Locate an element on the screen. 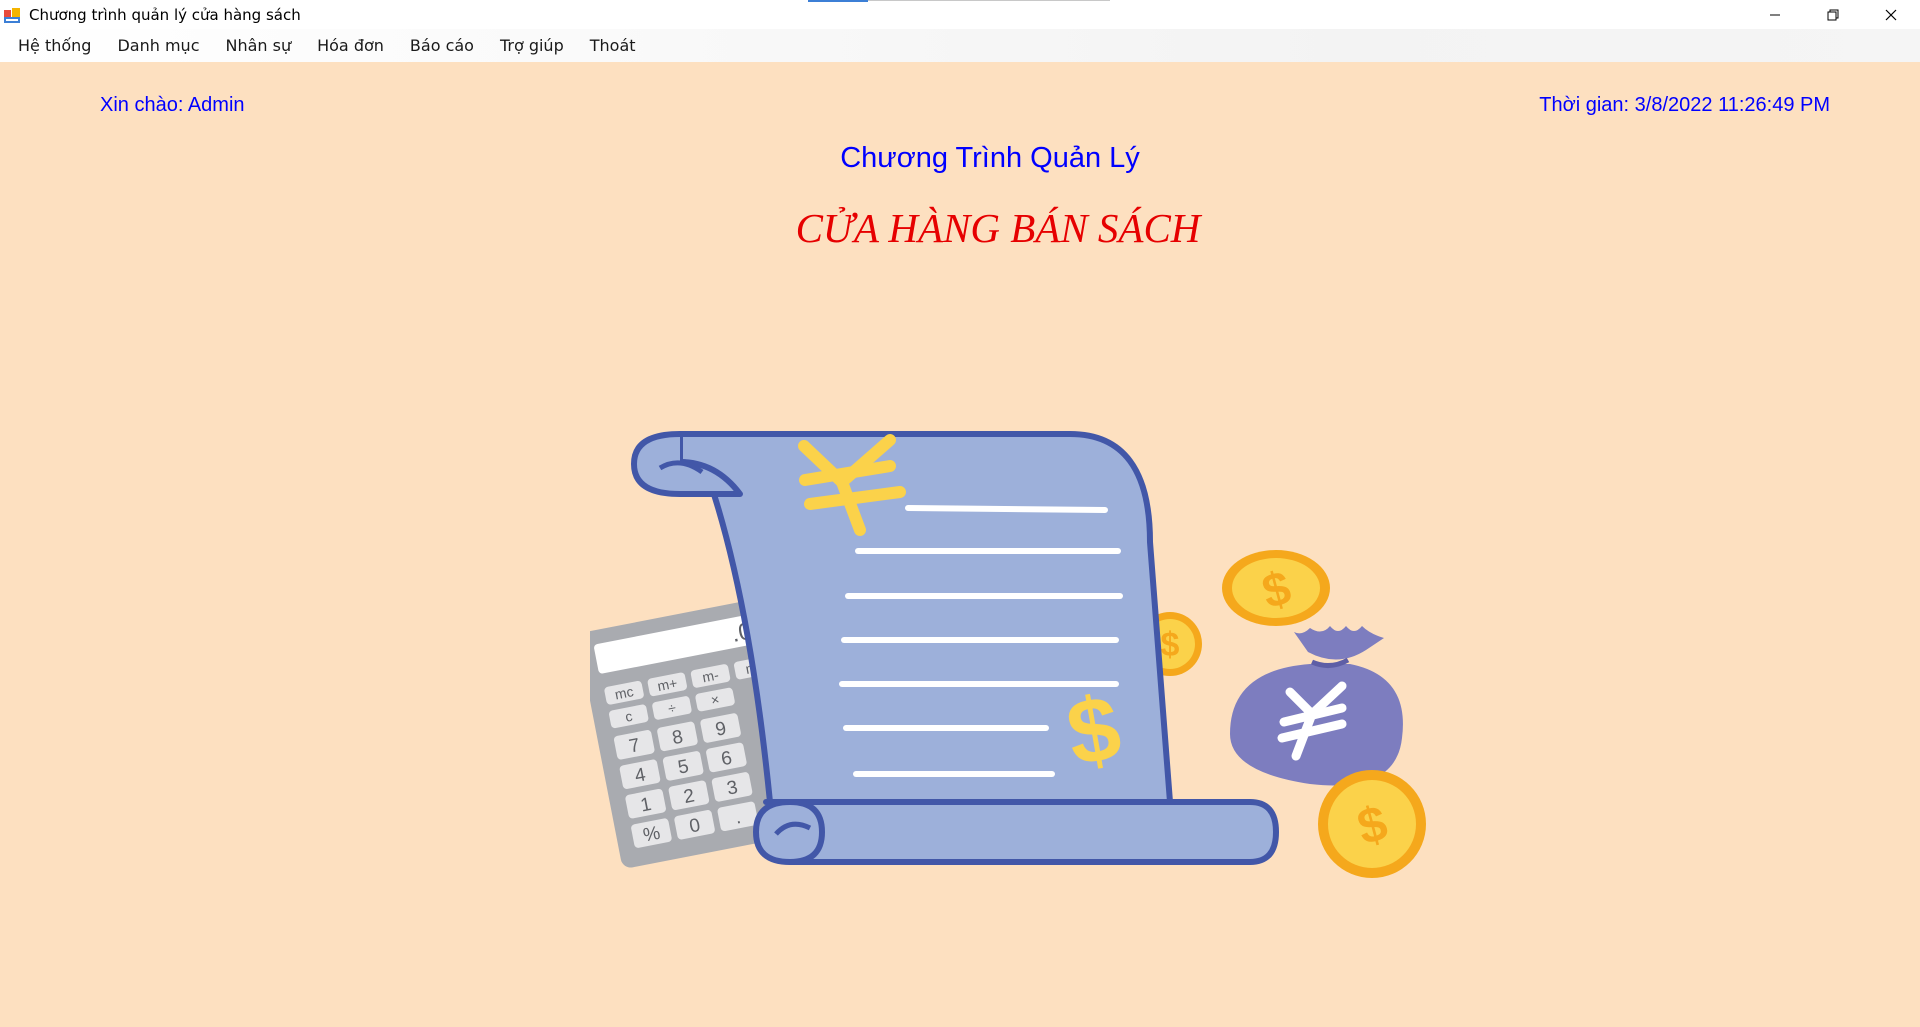 The width and height of the screenshot is (1920, 1027). restore-icon is located at coordinates (1833, 14).